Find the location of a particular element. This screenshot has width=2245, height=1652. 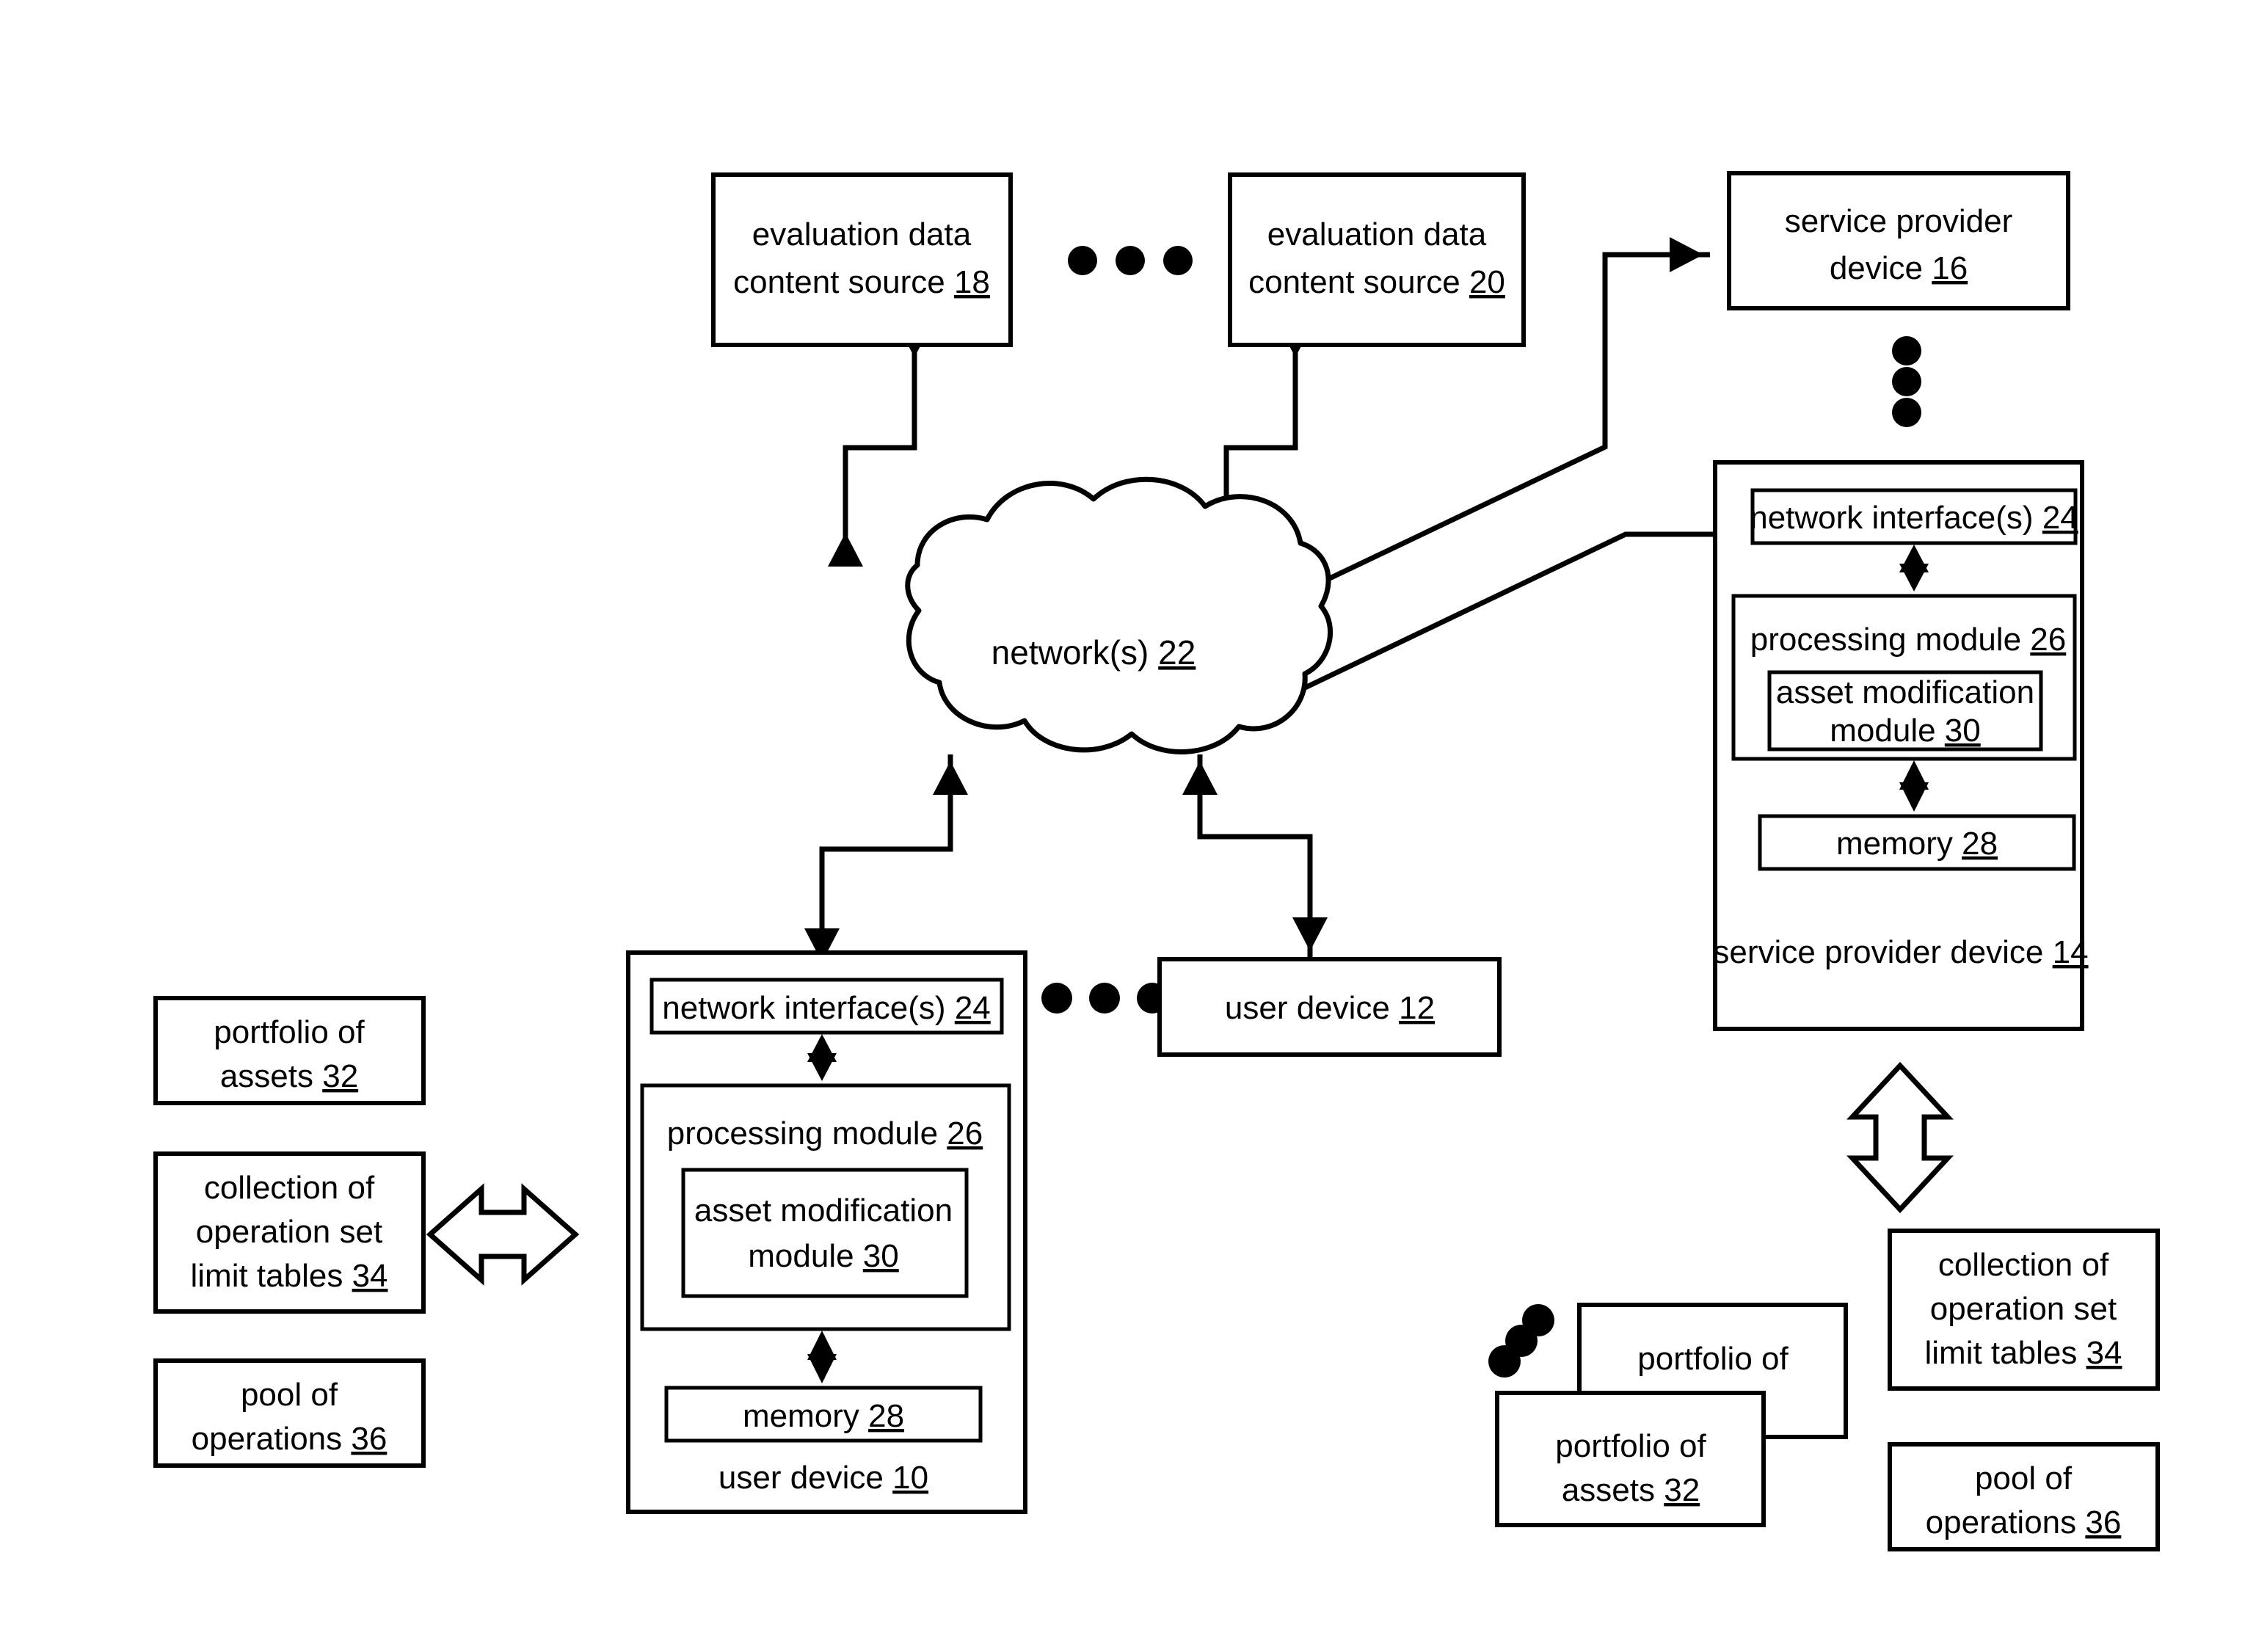

service-provider-device-16: service provider device 16 is located at coordinates (1898, 240).